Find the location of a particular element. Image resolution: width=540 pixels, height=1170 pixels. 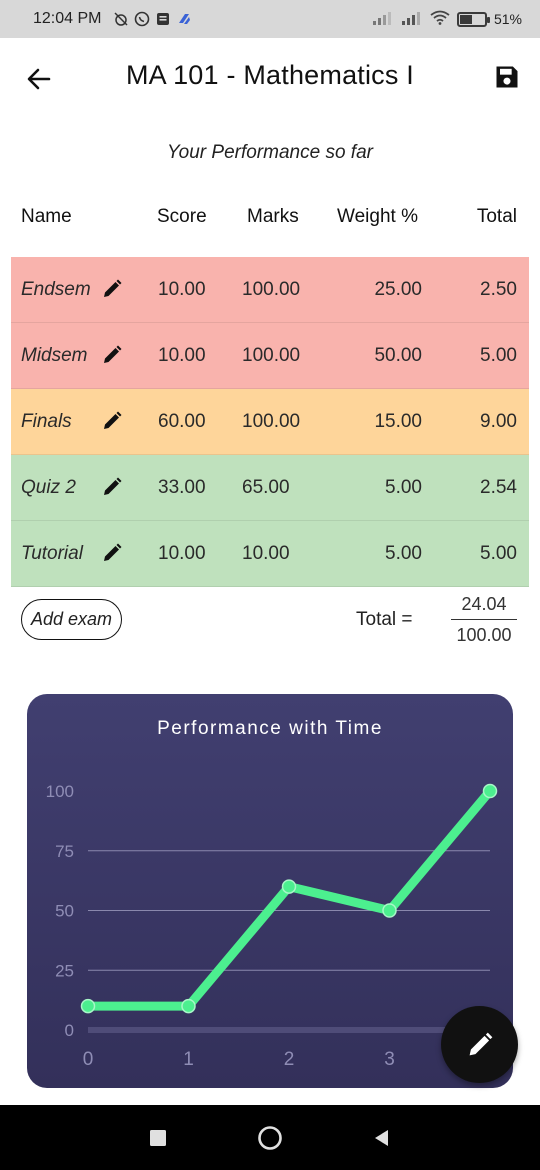

status-bar: 12:04 PM 51% is located at coordinates (270, 19).